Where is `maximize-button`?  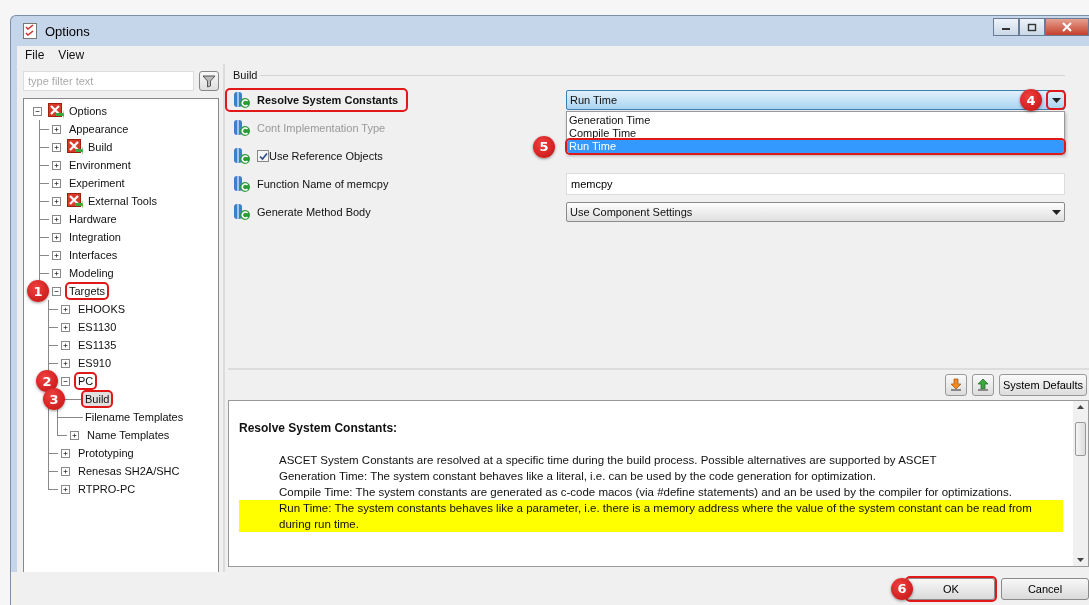 maximize-button is located at coordinates (1032, 27).